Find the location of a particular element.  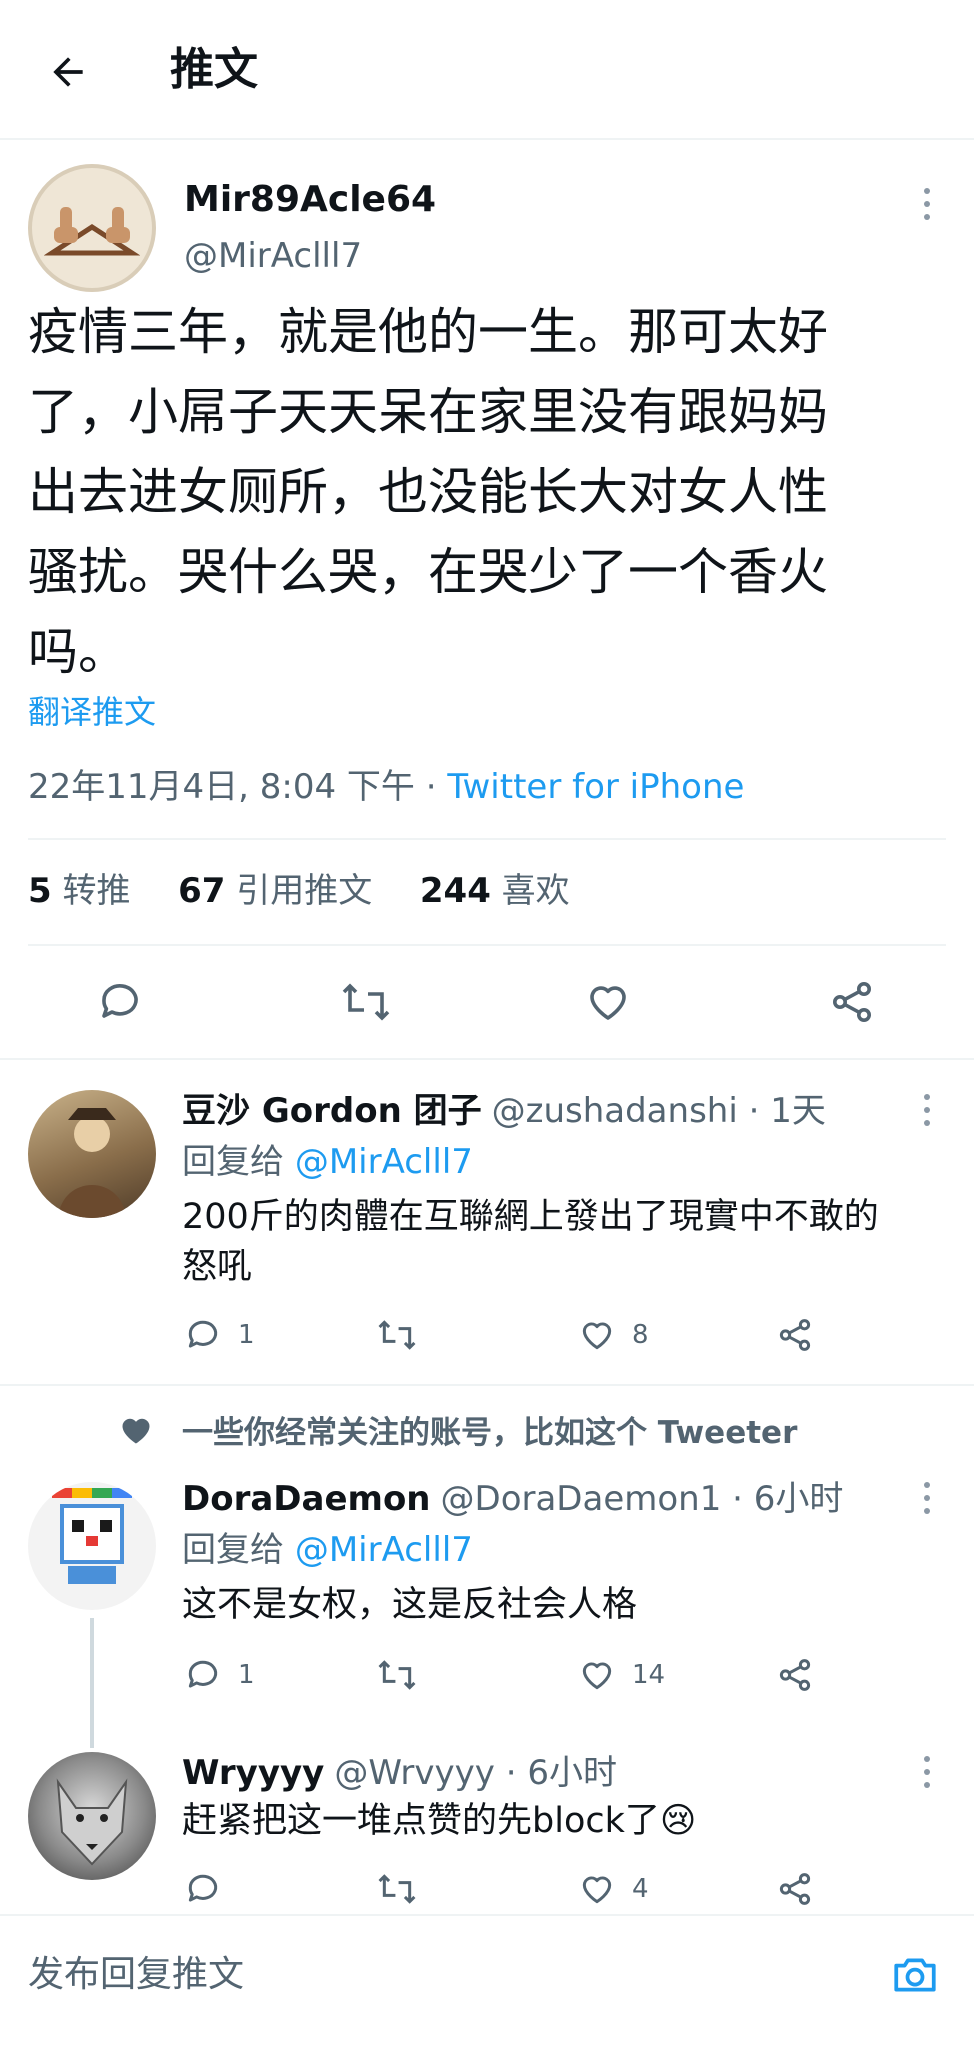

reply-header: Wryyyy @Wrvyyy · 6小时 is located at coordinates (399, 1773).